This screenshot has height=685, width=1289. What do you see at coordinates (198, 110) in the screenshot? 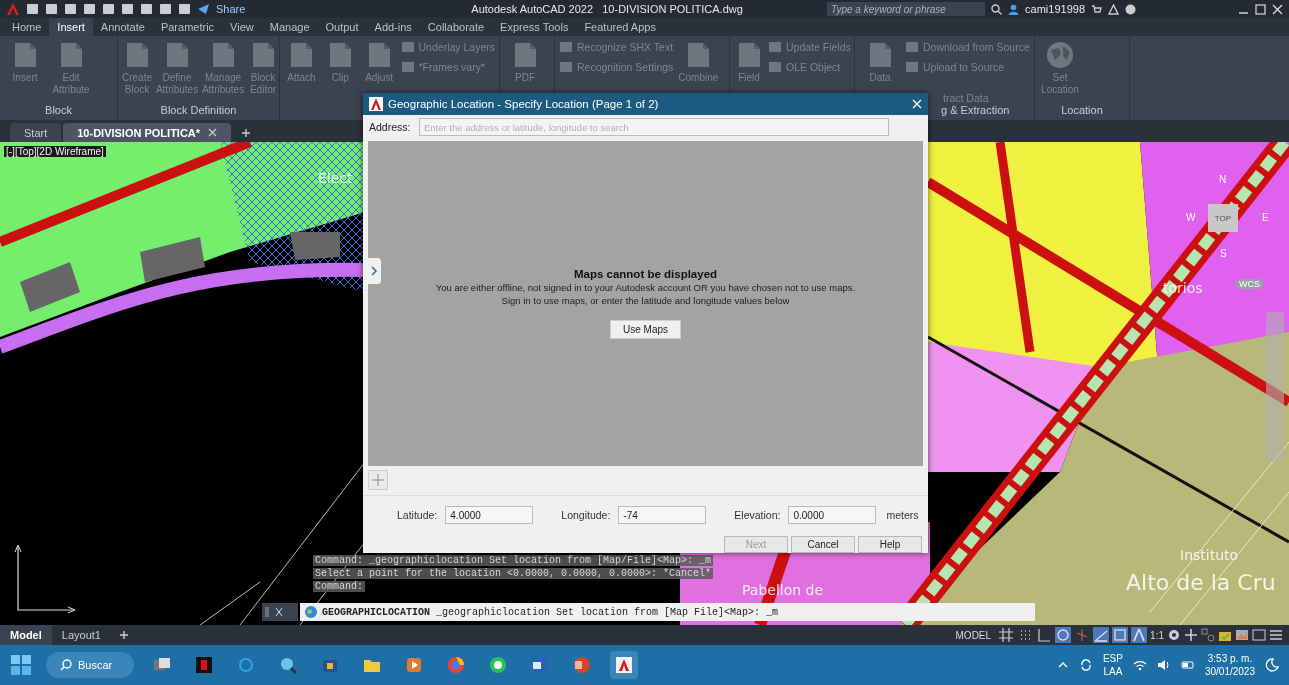
I see `panel-label: Block Definition` at bounding box center [198, 110].